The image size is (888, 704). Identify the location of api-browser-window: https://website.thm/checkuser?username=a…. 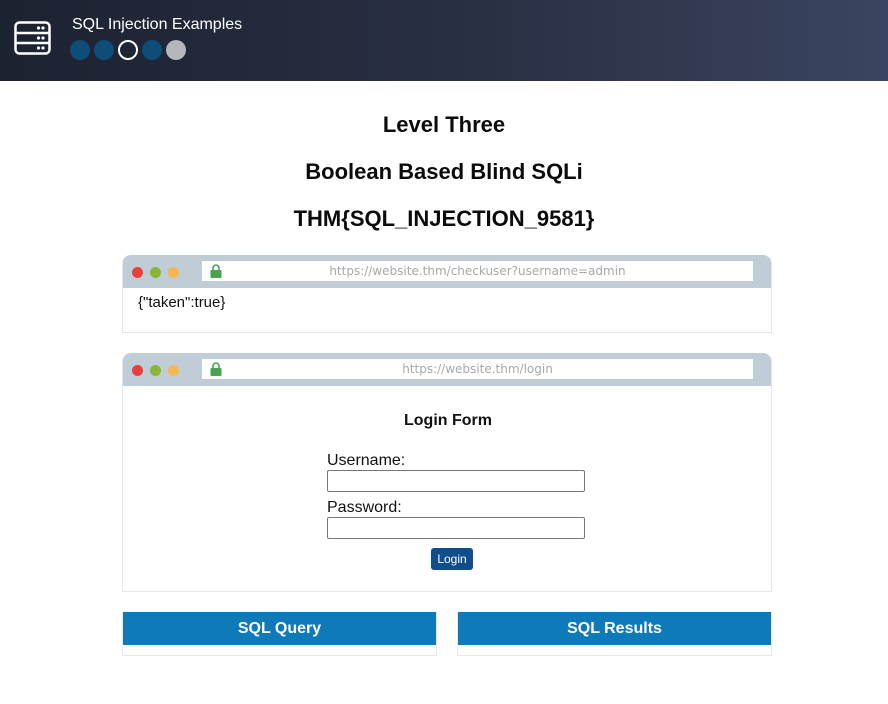
(447, 294).